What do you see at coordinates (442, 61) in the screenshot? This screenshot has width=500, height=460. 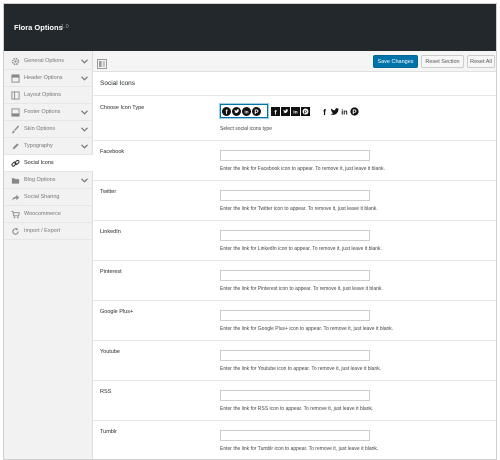 I see `reset-section-button: Reset Section` at bounding box center [442, 61].